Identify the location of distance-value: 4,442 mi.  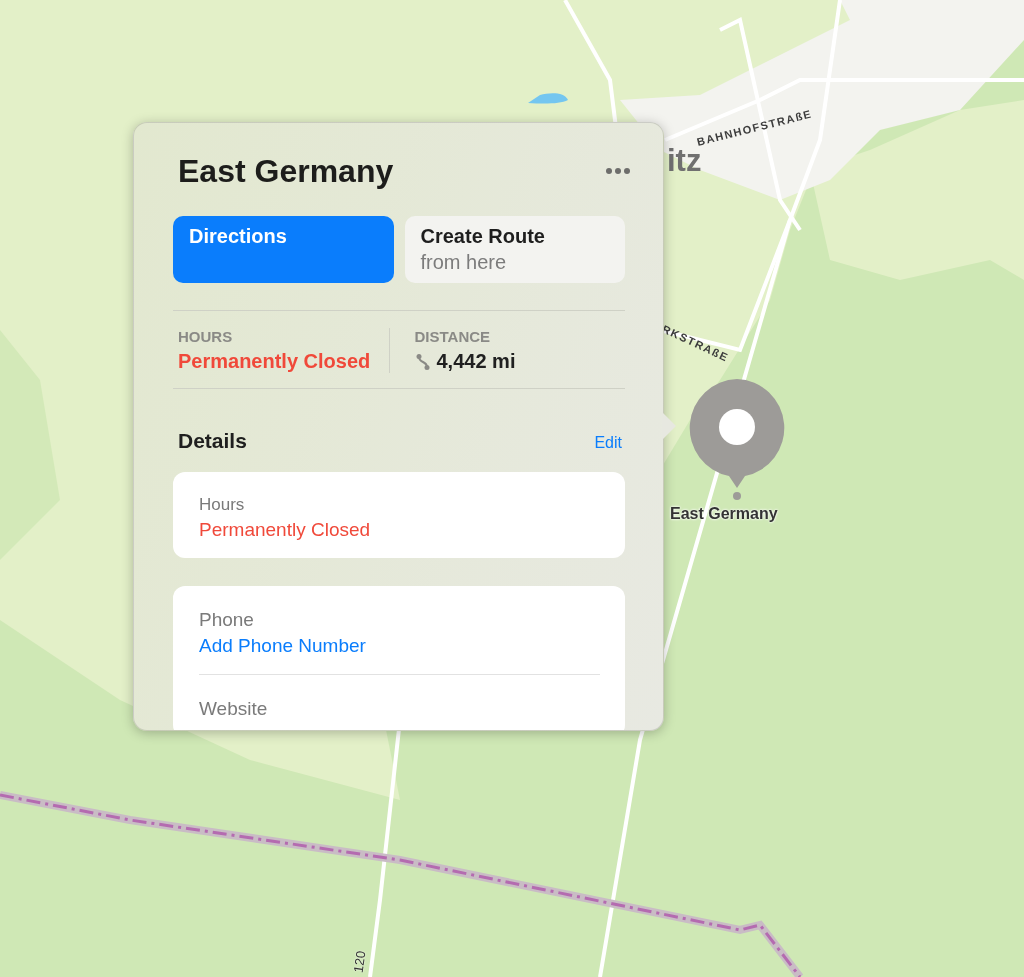
(476, 361).